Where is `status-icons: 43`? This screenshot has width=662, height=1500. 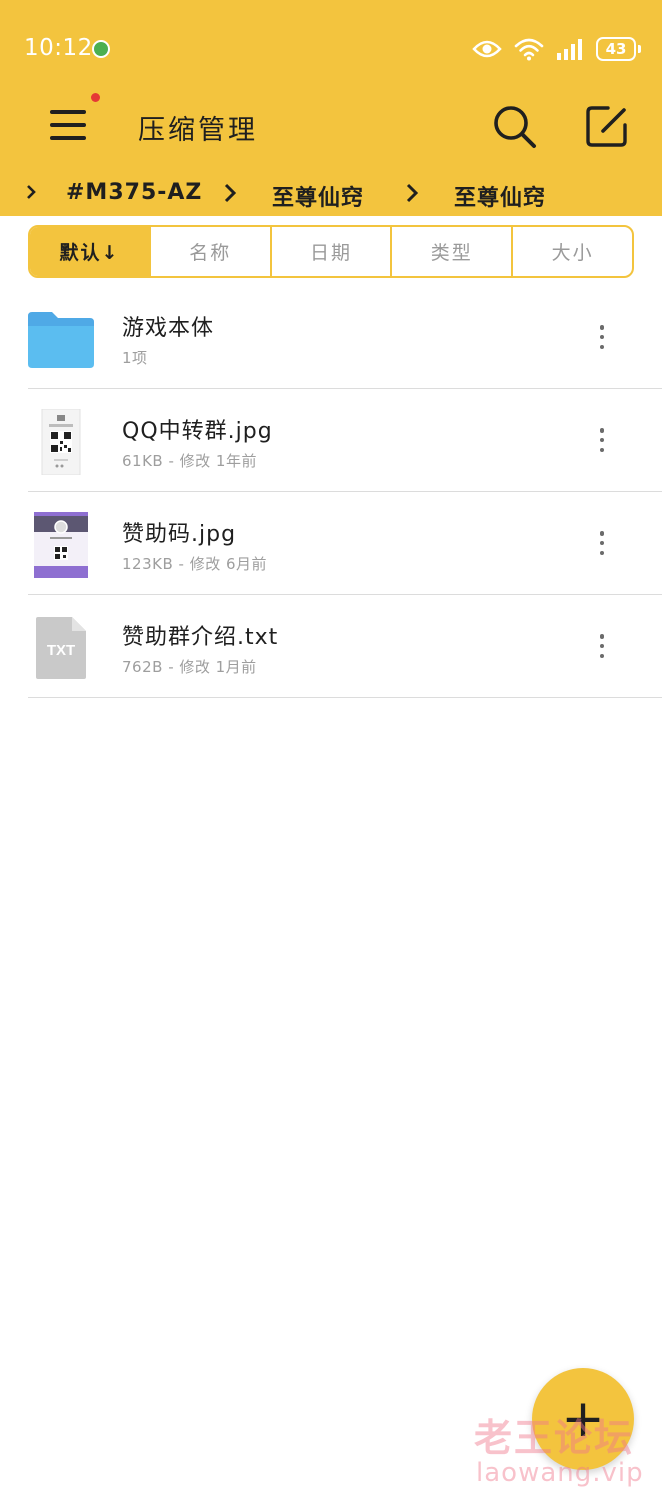 status-icons: 43 is located at coordinates (556, 49).